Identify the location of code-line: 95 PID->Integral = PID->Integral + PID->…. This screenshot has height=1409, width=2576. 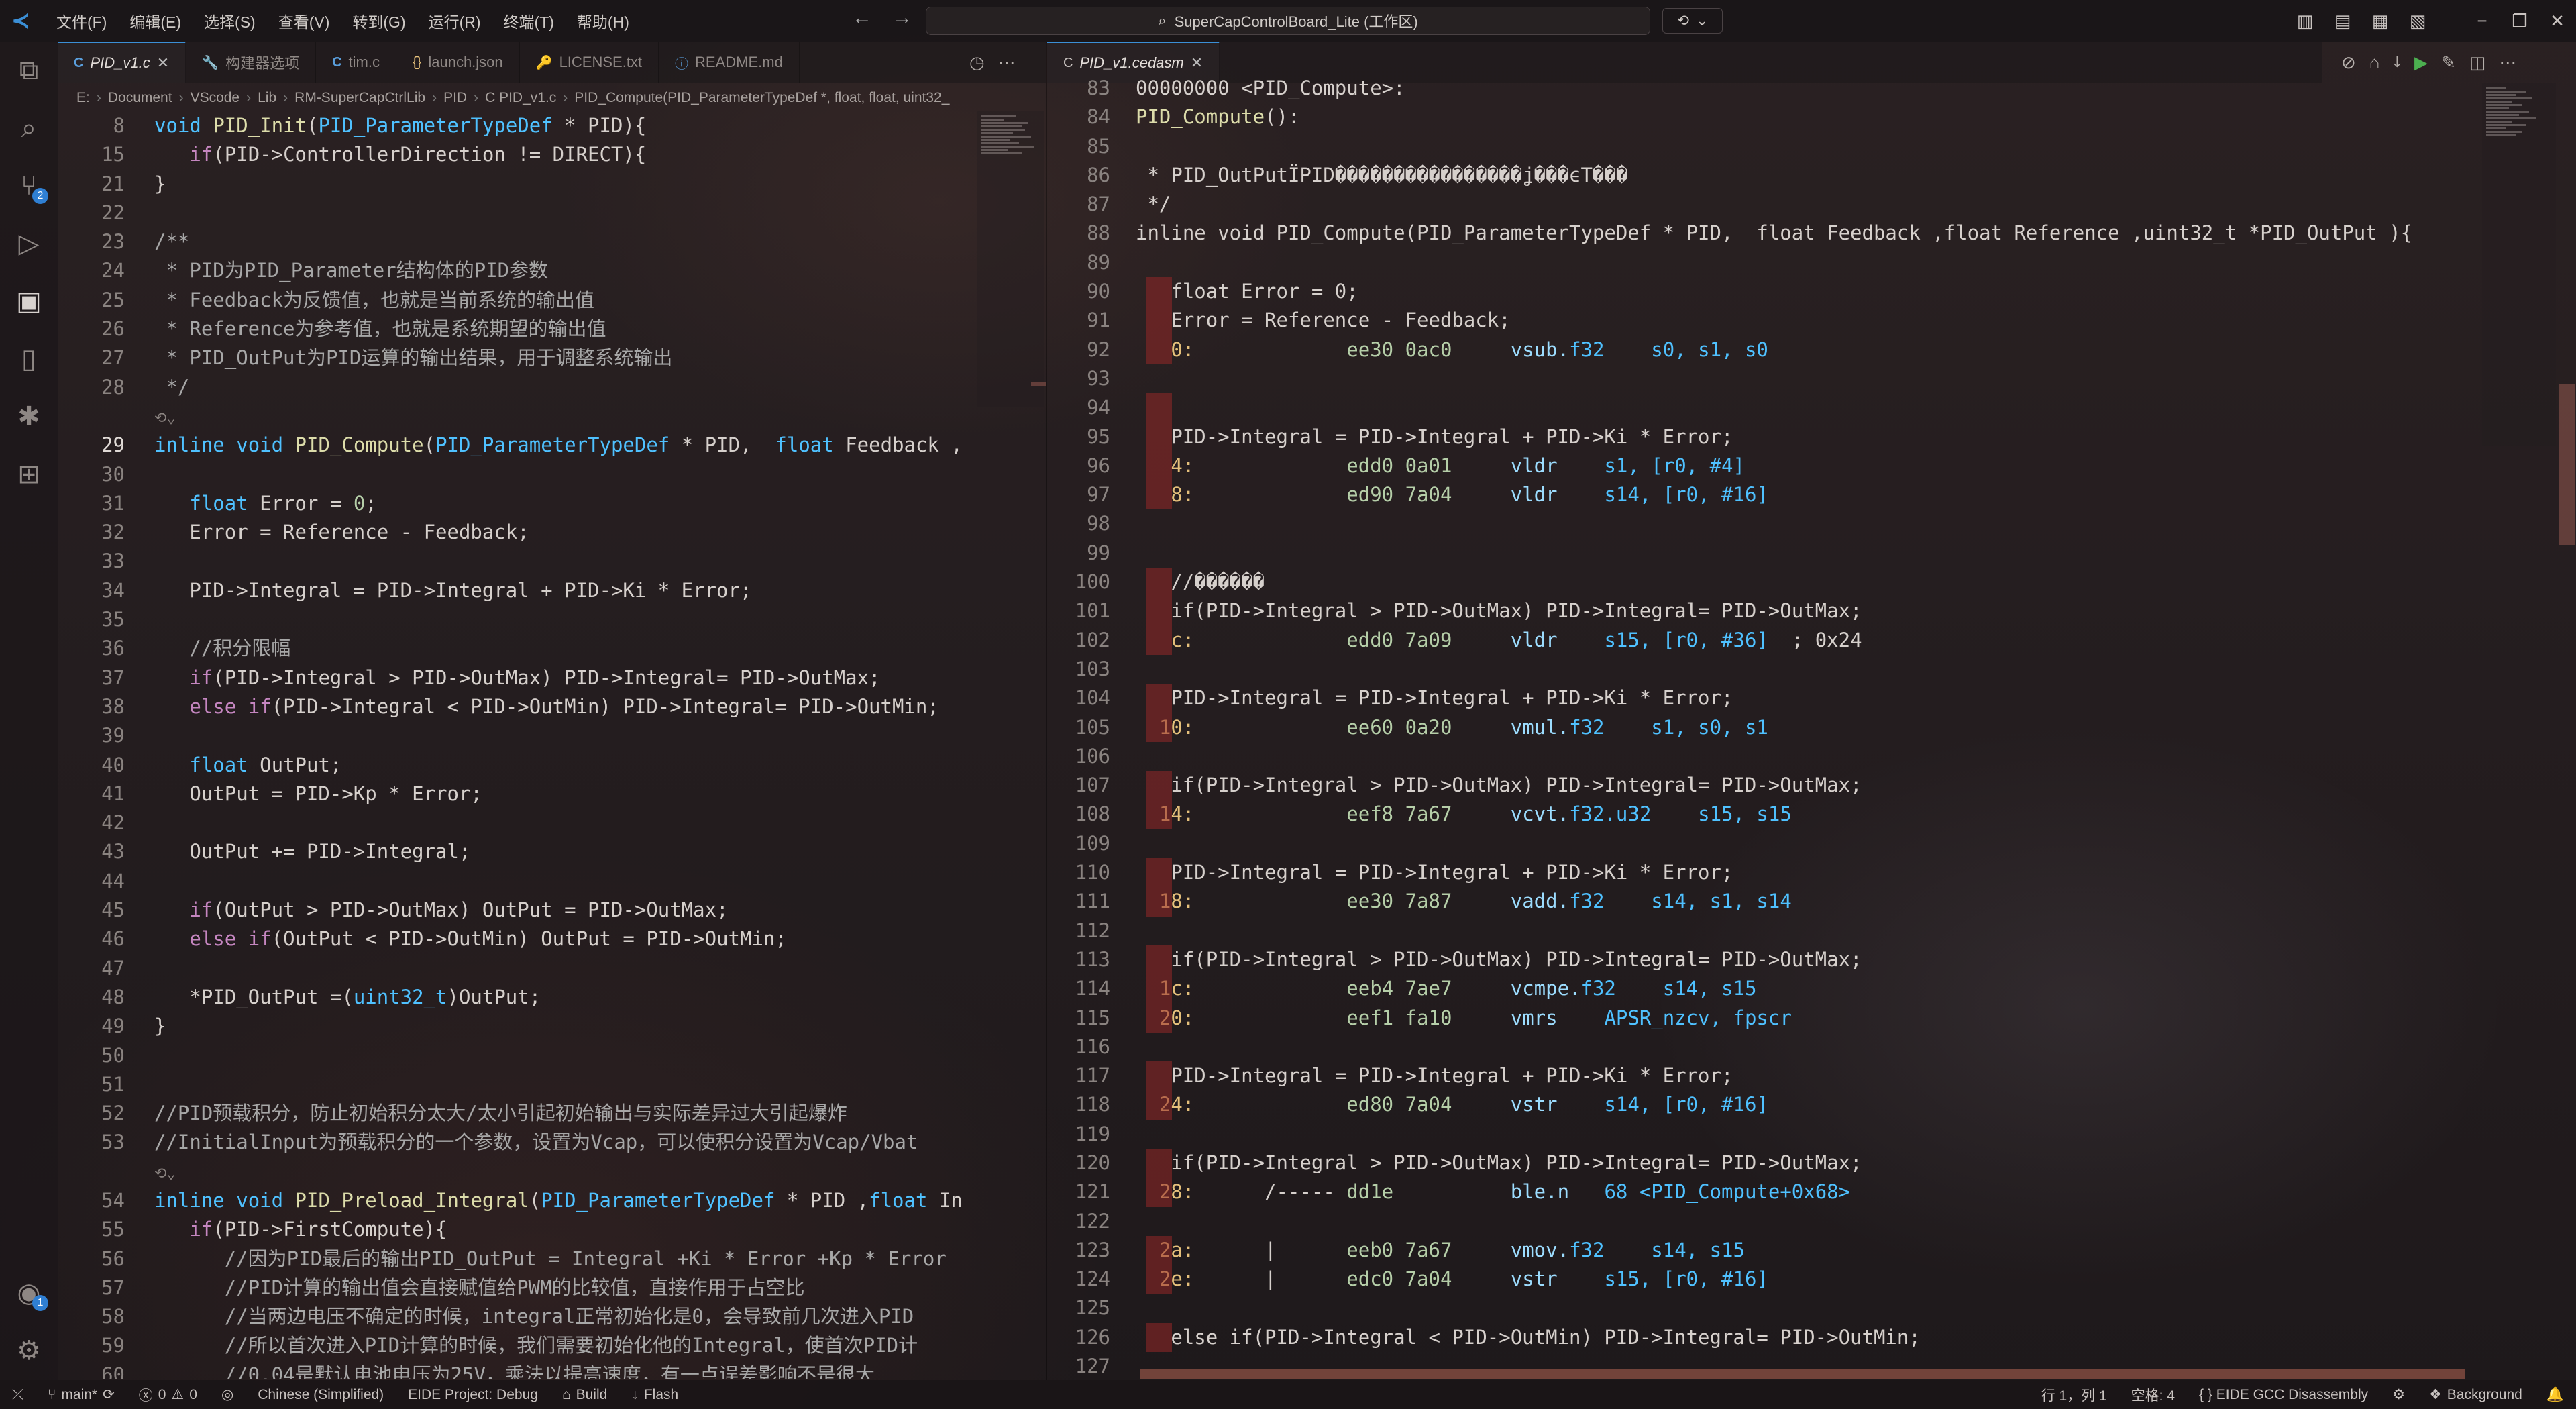
(1761, 437).